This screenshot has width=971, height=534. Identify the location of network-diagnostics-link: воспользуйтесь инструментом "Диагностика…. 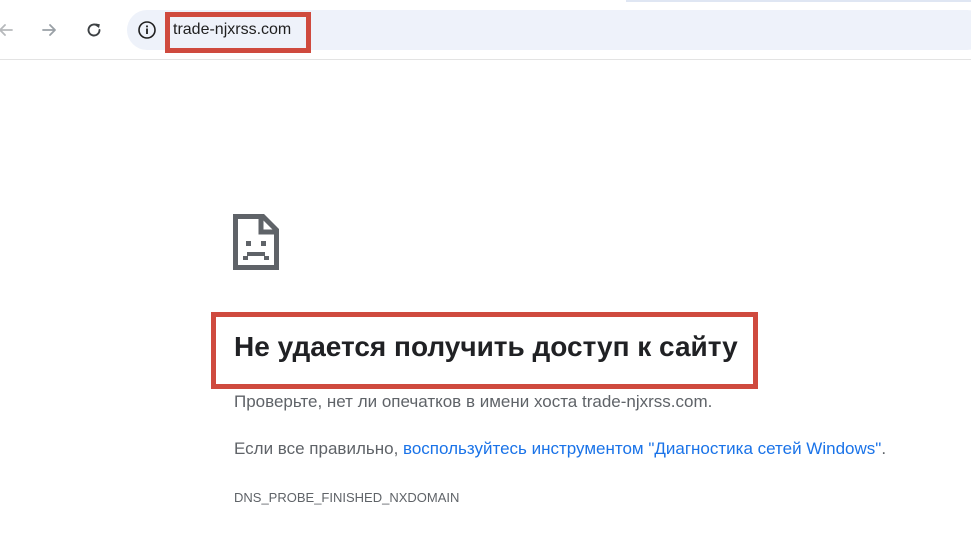
(642, 448).